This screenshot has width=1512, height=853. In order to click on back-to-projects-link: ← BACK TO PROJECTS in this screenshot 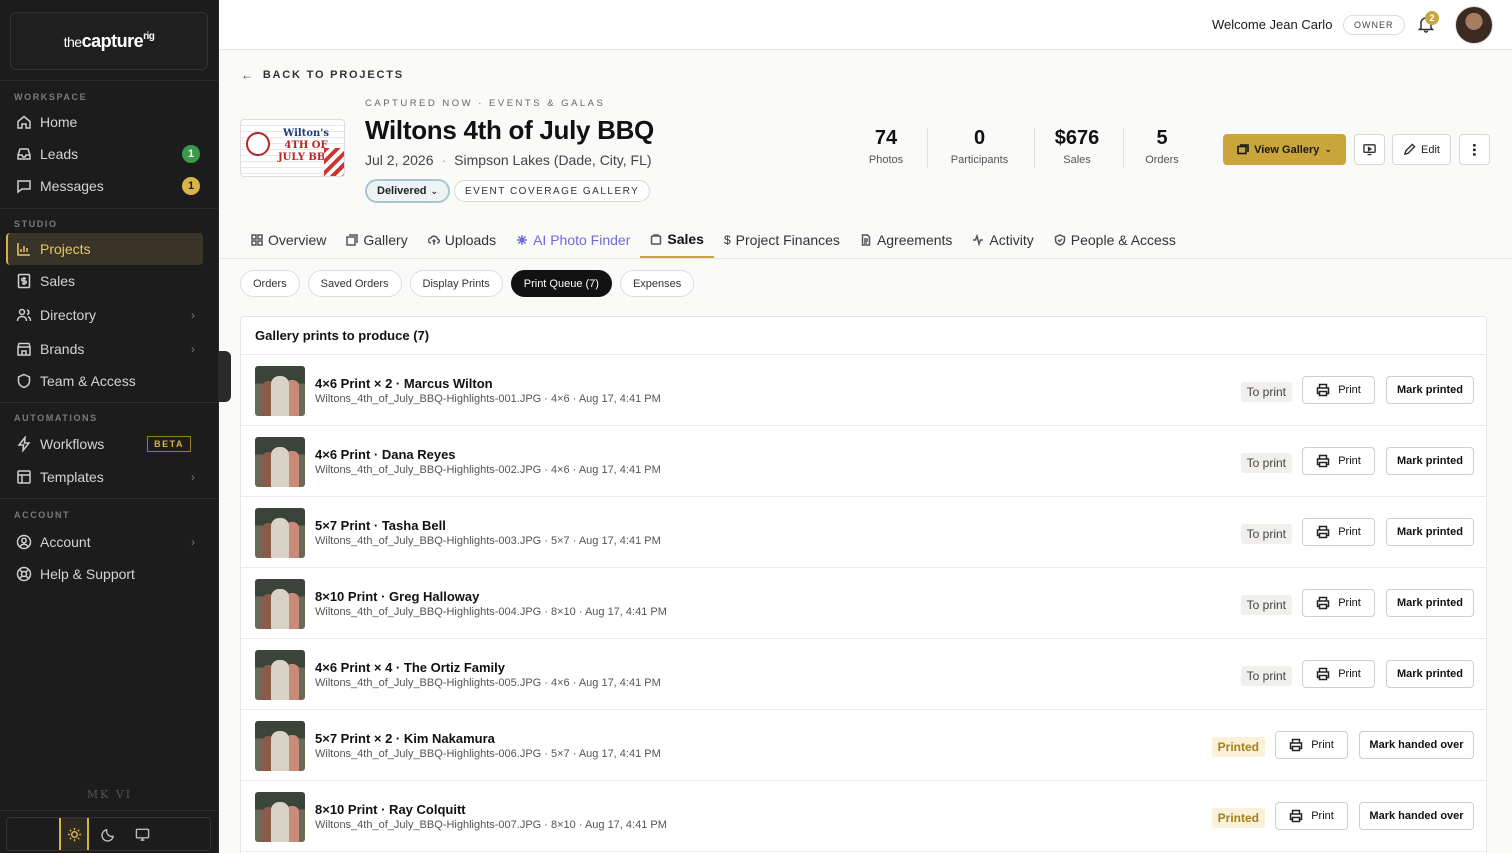, I will do `click(322, 75)`.